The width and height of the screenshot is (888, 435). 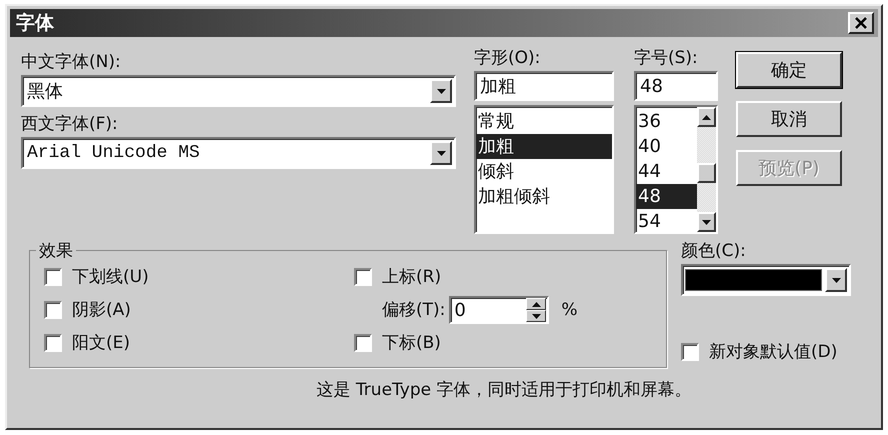 I want to click on field-label: 字形(O):, so click(x=508, y=58).